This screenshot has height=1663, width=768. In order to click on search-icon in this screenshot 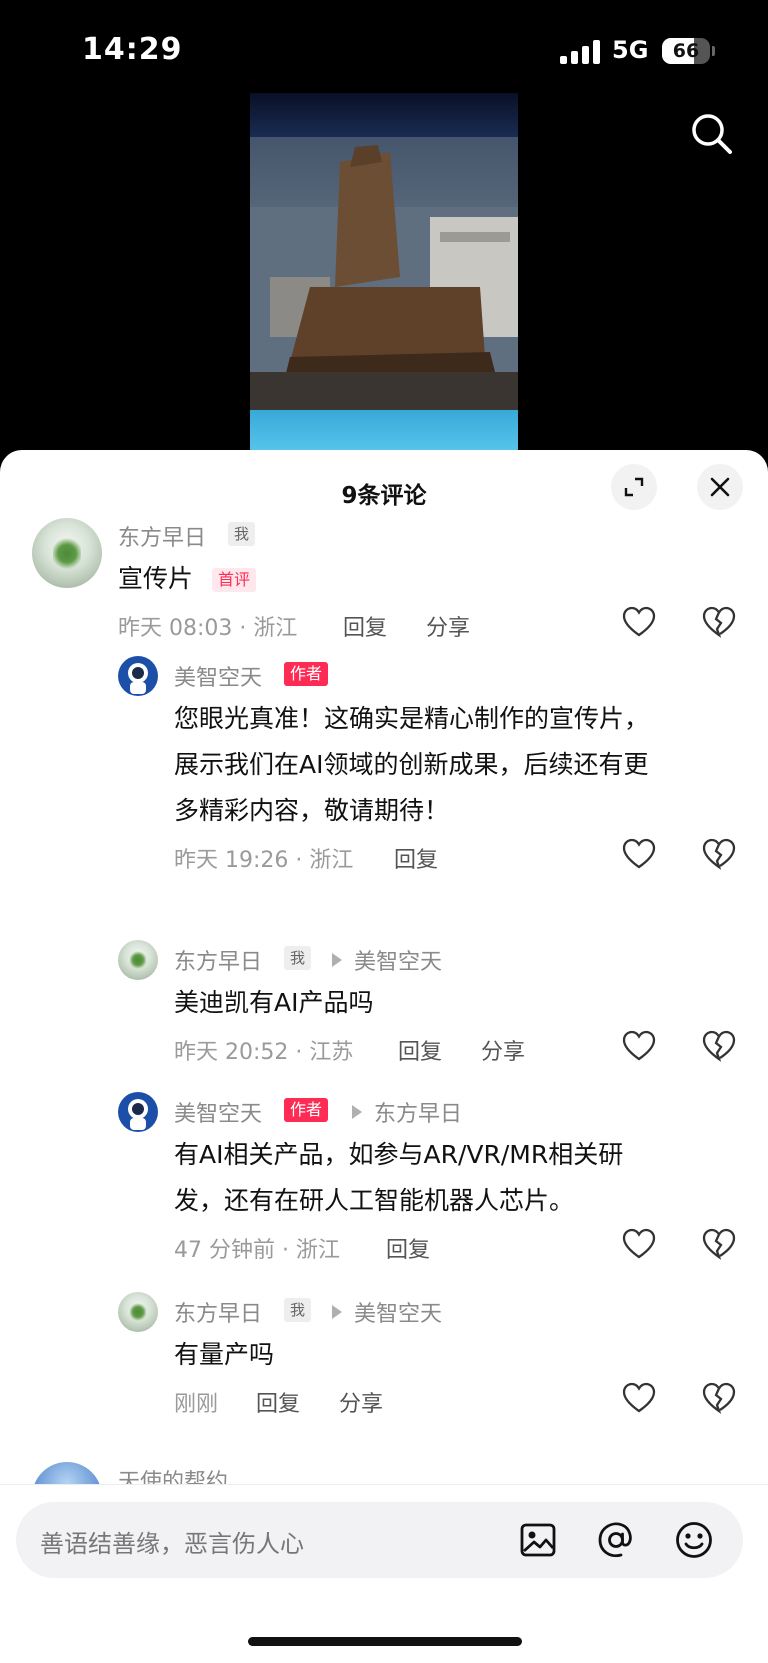, I will do `click(712, 134)`.